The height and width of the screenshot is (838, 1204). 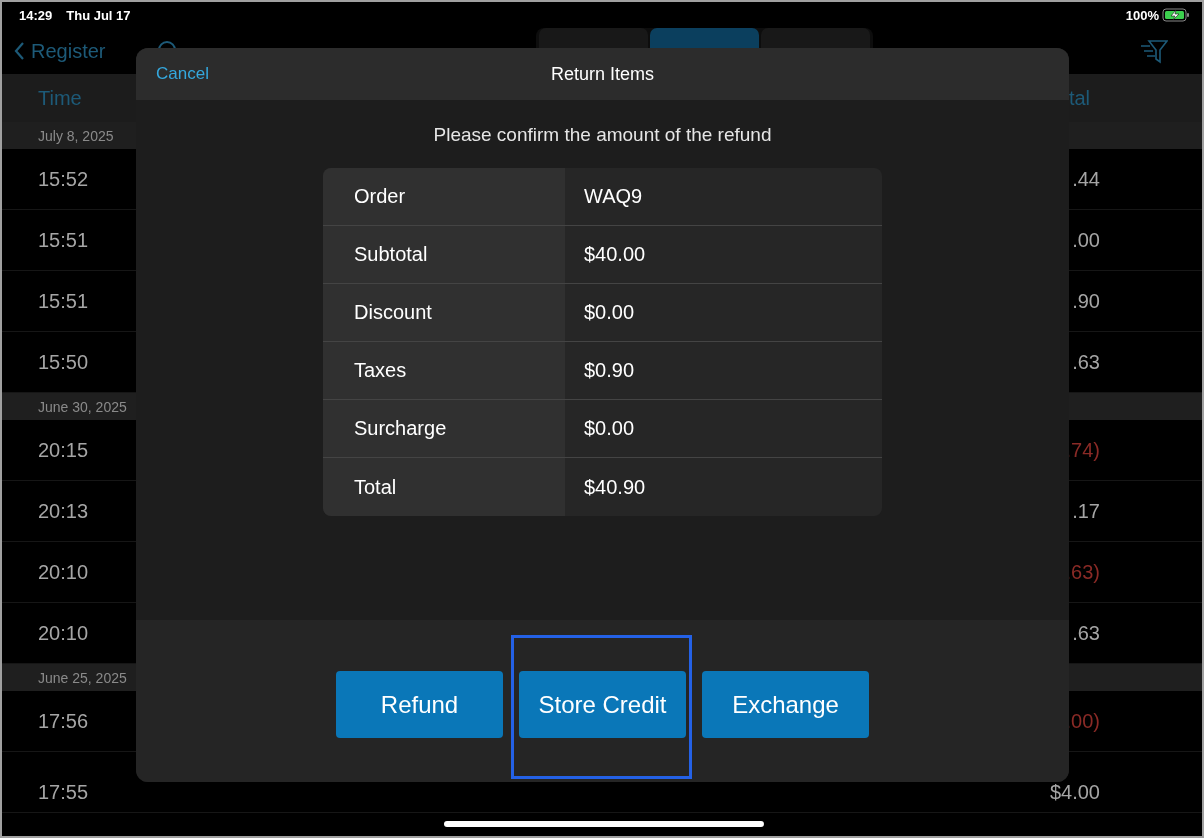 What do you see at coordinates (1086, 301) in the screenshot?
I see `total-cell: .90` at bounding box center [1086, 301].